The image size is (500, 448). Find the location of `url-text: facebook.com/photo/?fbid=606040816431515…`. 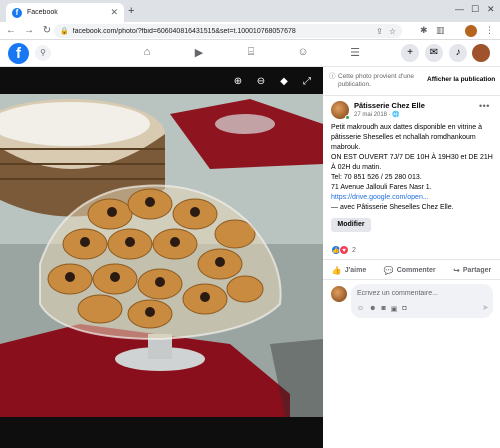

url-text: facebook.com/photo/?fbid=606040816431515… is located at coordinates (184, 31).